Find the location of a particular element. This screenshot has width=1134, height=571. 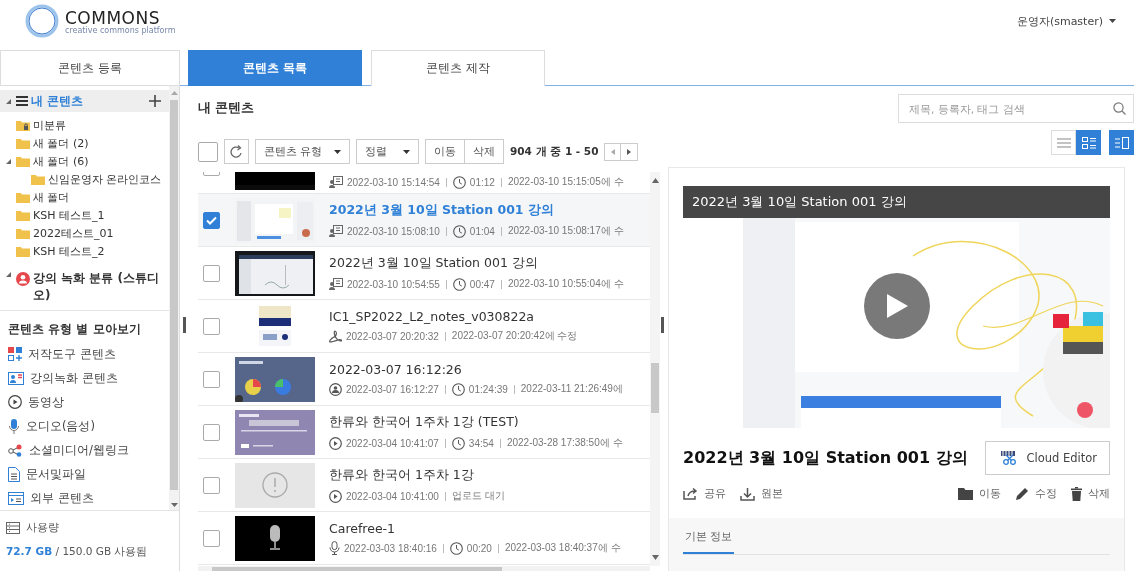

side-panel-icon is located at coordinates (1121, 142).